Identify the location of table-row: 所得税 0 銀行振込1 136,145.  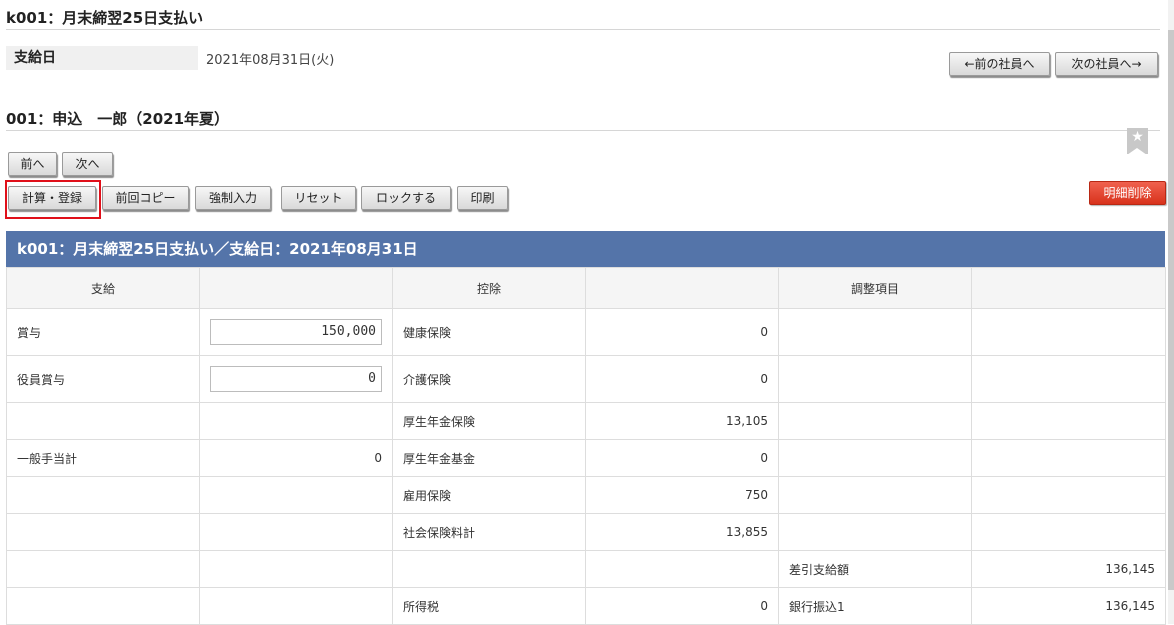
(586, 606).